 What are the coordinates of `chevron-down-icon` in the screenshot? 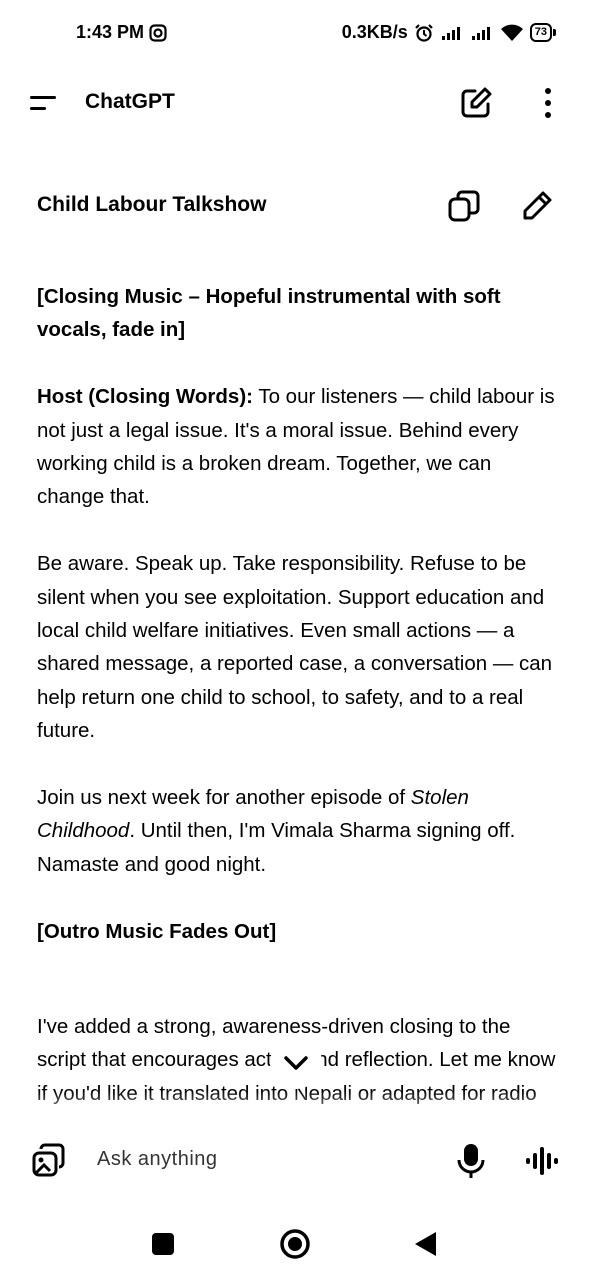 It's located at (296, 1063).